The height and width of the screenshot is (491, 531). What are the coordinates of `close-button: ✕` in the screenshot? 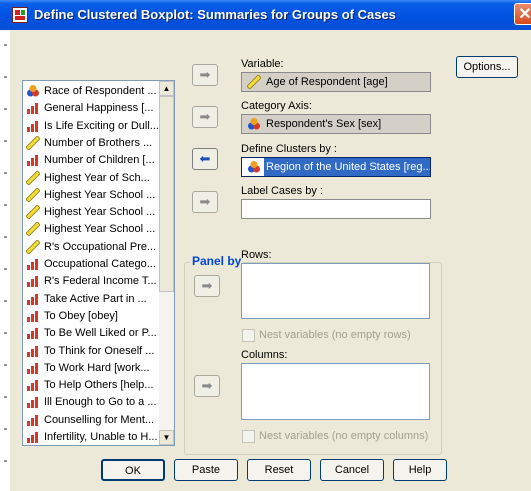 It's located at (522, 14).